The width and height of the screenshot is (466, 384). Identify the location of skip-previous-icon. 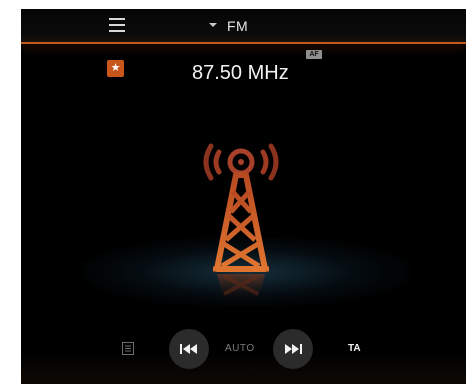
(188, 349).